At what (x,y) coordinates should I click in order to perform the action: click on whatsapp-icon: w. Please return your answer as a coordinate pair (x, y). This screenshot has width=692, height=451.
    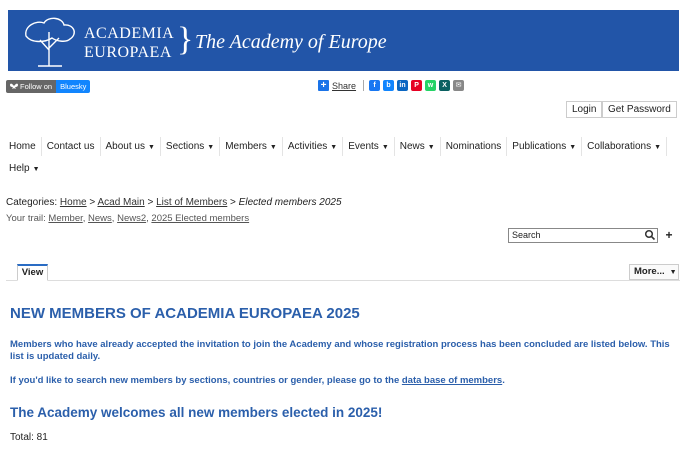
    Looking at the image, I should click on (431, 85).